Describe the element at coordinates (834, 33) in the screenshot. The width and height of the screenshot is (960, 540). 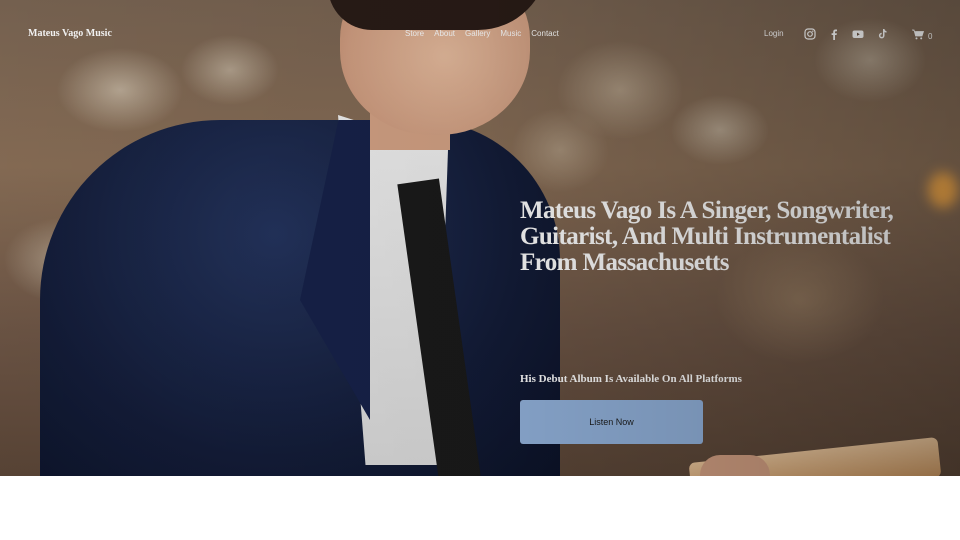
I see `facebook-icon` at that location.